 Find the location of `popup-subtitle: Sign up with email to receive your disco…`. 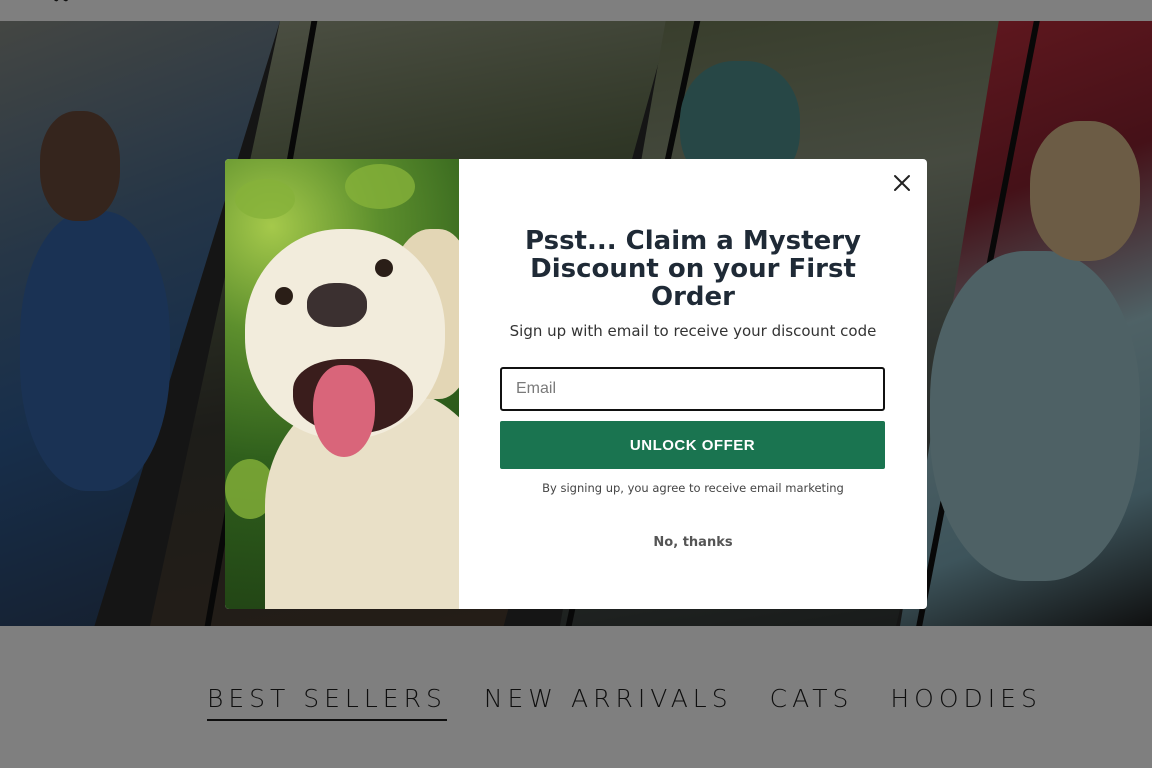

popup-subtitle: Sign up with email to receive your disco… is located at coordinates (693, 331).